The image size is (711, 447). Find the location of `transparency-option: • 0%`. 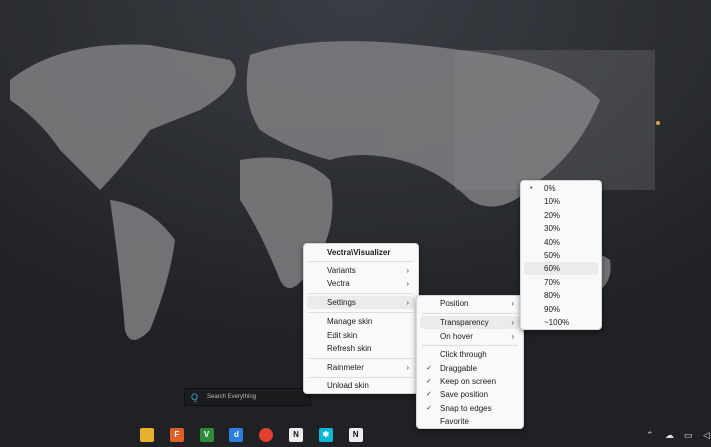

transparency-option: • 0% is located at coordinates (561, 188).